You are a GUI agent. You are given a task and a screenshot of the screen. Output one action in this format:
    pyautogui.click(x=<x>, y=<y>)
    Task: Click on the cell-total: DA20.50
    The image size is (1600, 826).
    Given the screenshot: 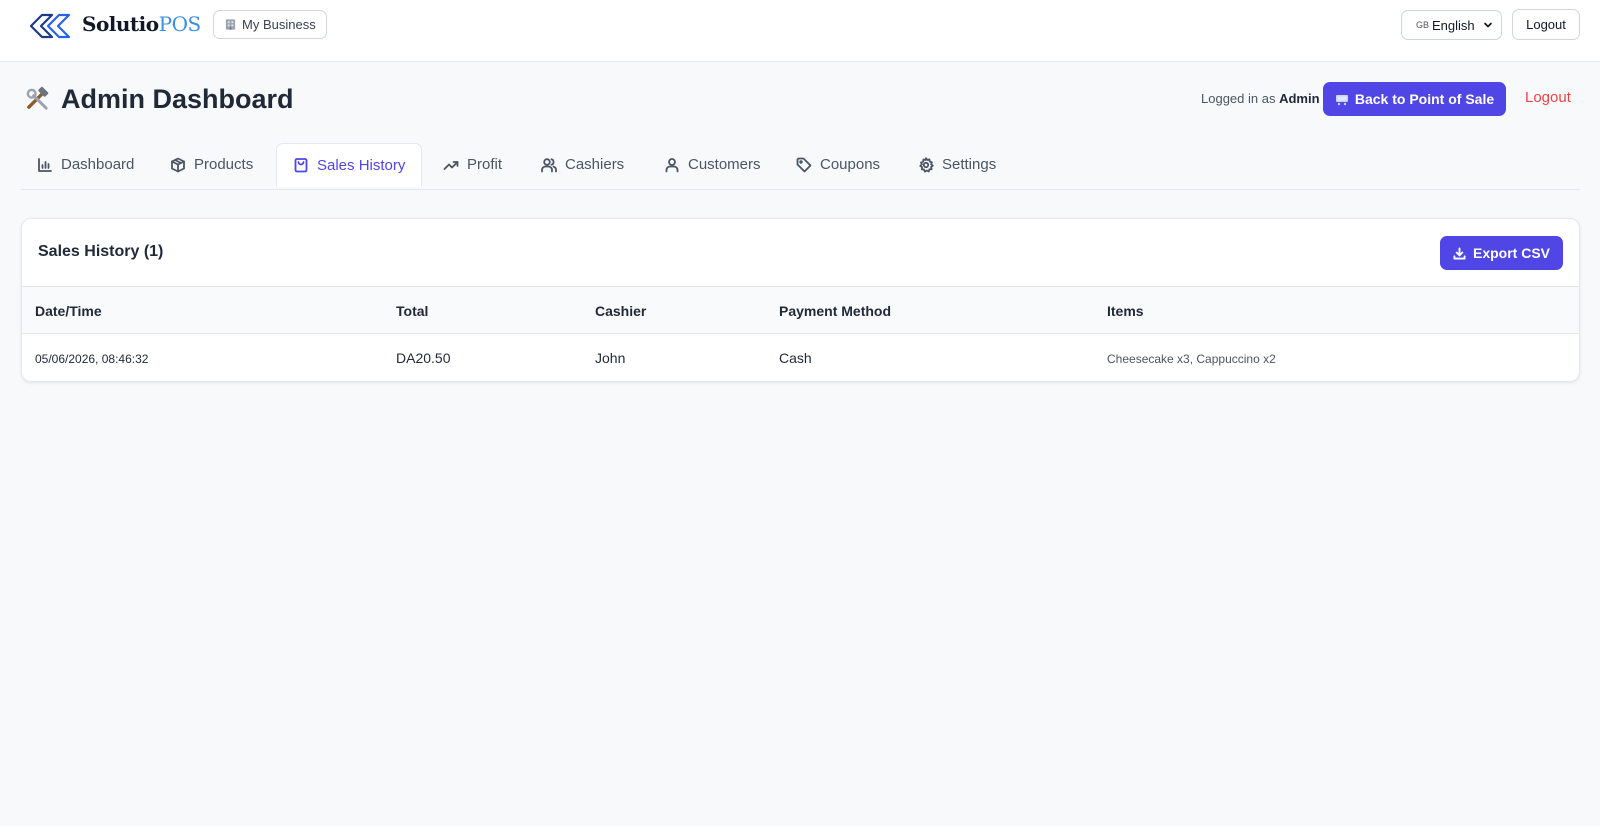 What is the action you would take?
    pyautogui.click(x=423, y=358)
    